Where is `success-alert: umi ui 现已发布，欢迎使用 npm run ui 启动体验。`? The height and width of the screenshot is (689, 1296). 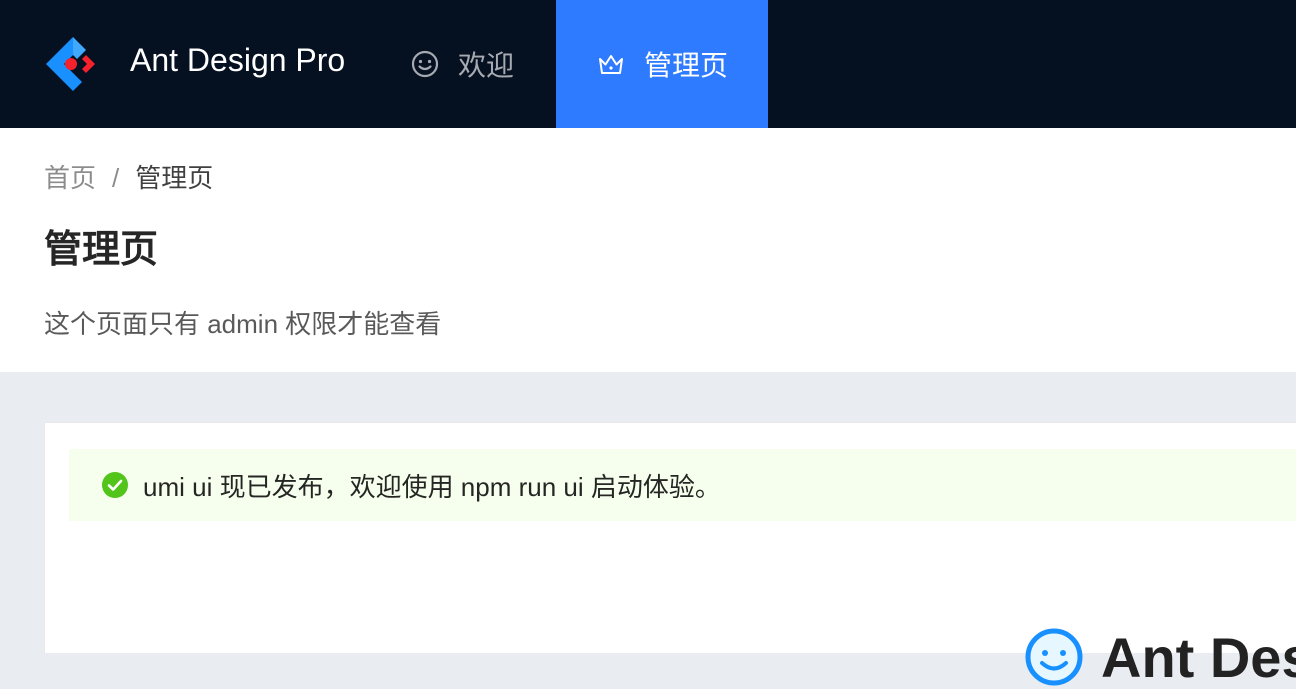
success-alert: umi ui 现已发布，欢迎使用 npm run ui 启动体验。 is located at coordinates (682, 485).